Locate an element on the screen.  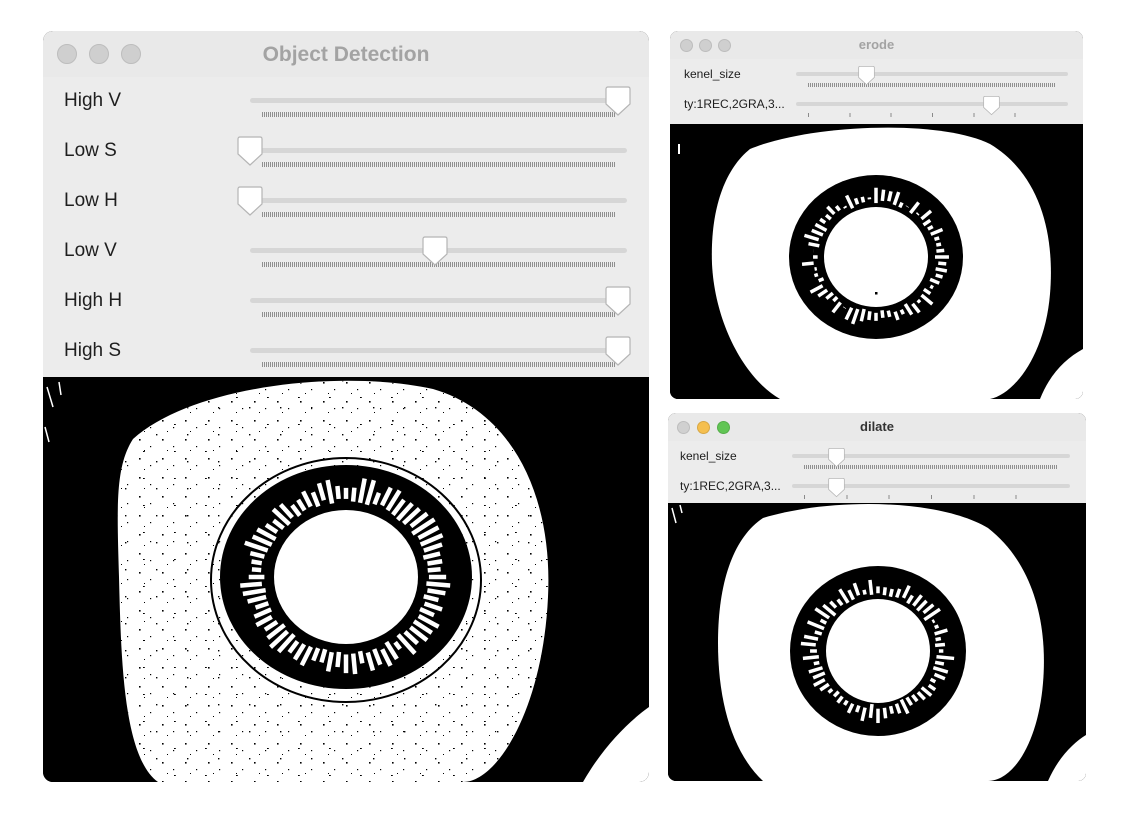
slider-row-high-s: High S is located at coordinates (346, 352).